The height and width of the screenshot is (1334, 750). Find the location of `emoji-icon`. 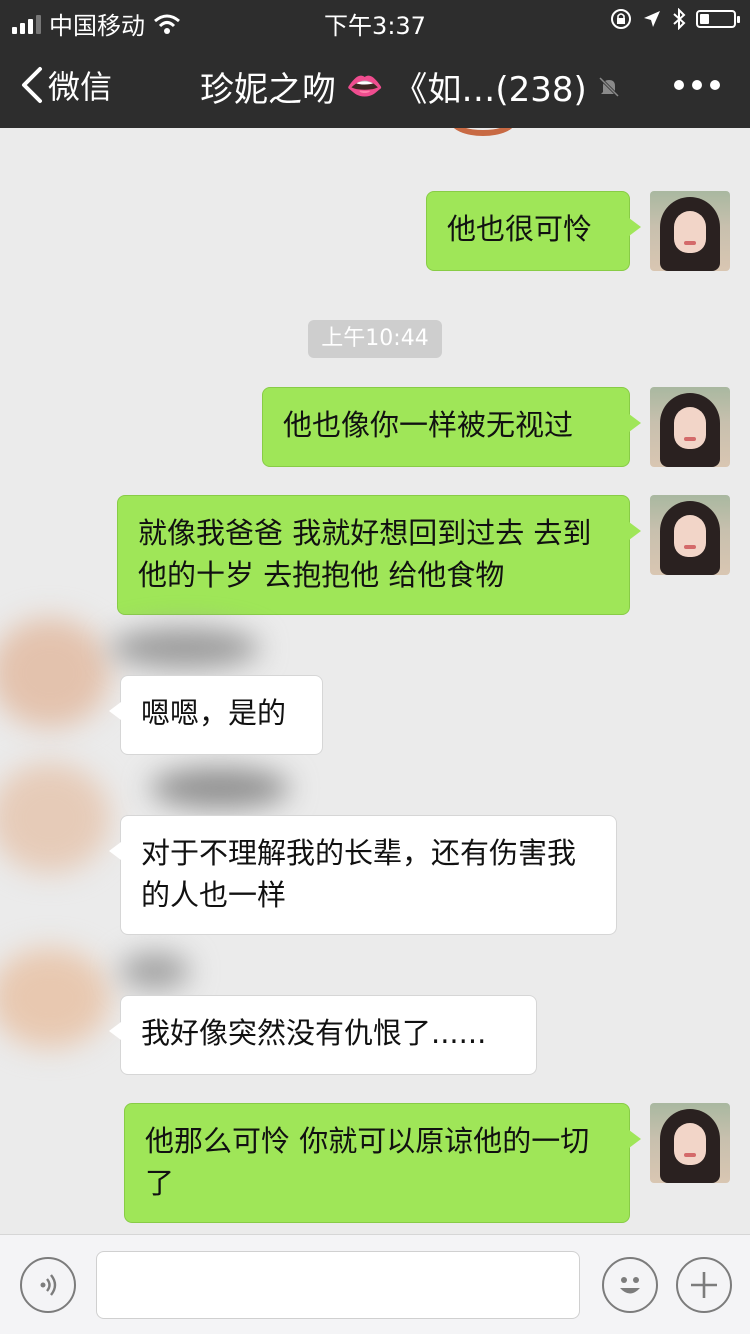

emoji-icon is located at coordinates (630, 1285).